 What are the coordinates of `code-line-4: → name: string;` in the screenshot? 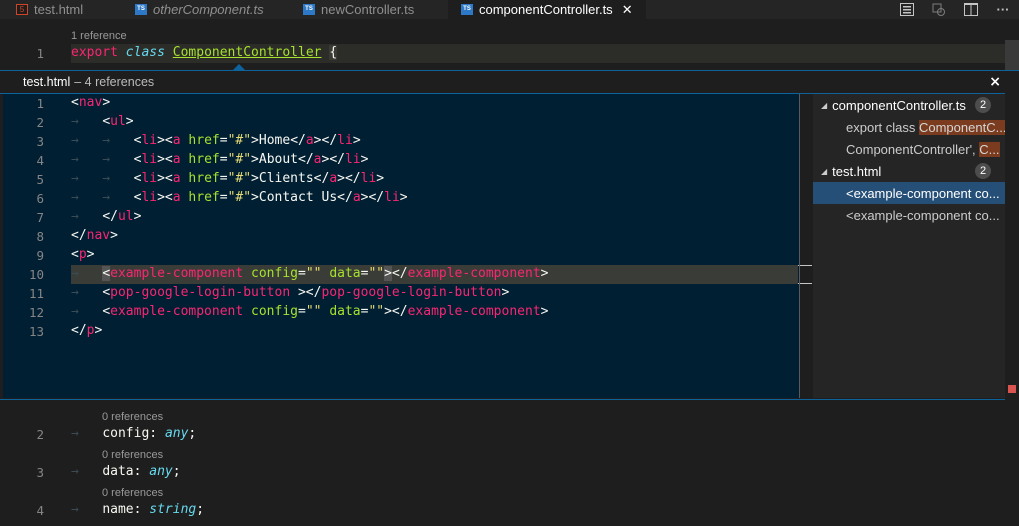 It's located at (137, 509).